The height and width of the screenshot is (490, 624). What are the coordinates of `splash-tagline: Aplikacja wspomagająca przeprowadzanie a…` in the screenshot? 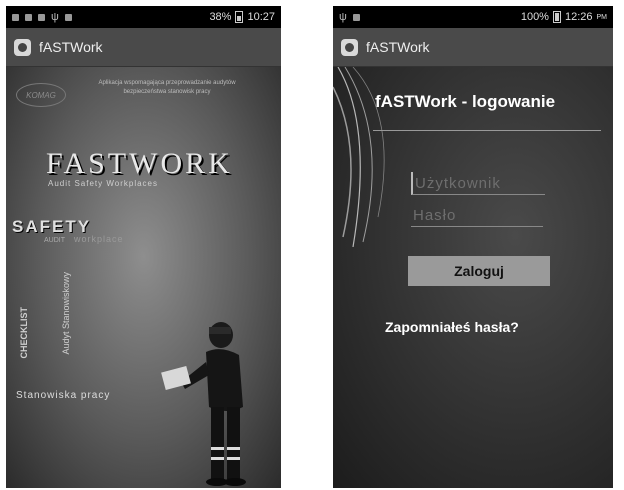 It's located at (167, 87).